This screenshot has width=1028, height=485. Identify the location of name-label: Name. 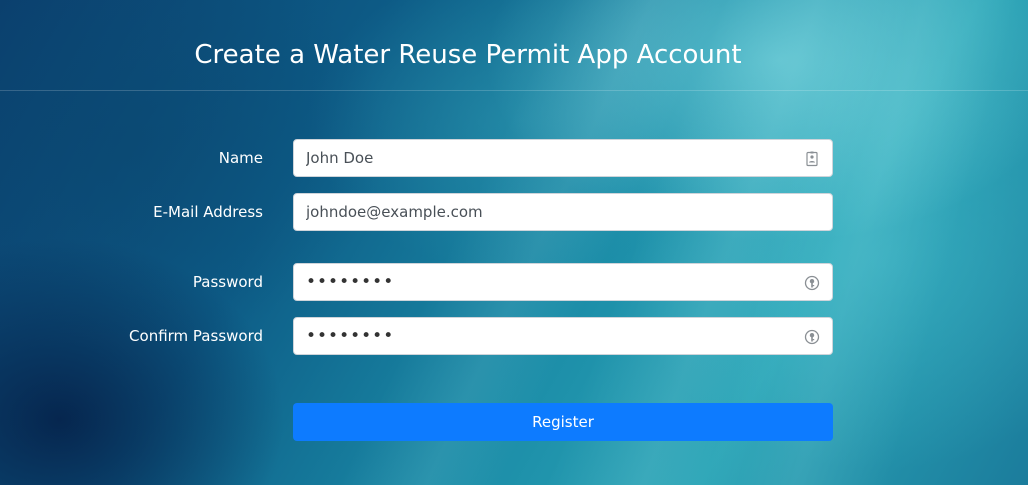
(240, 158).